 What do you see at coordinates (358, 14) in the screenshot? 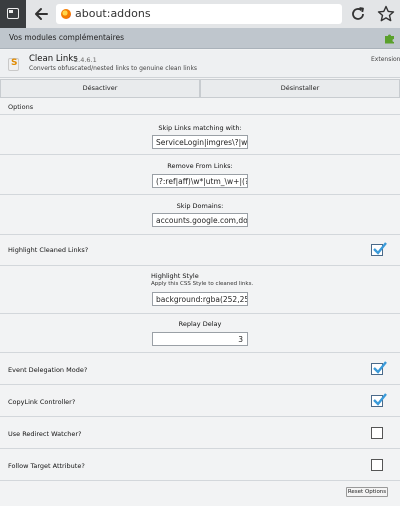
I see `reload-icon` at bounding box center [358, 14].